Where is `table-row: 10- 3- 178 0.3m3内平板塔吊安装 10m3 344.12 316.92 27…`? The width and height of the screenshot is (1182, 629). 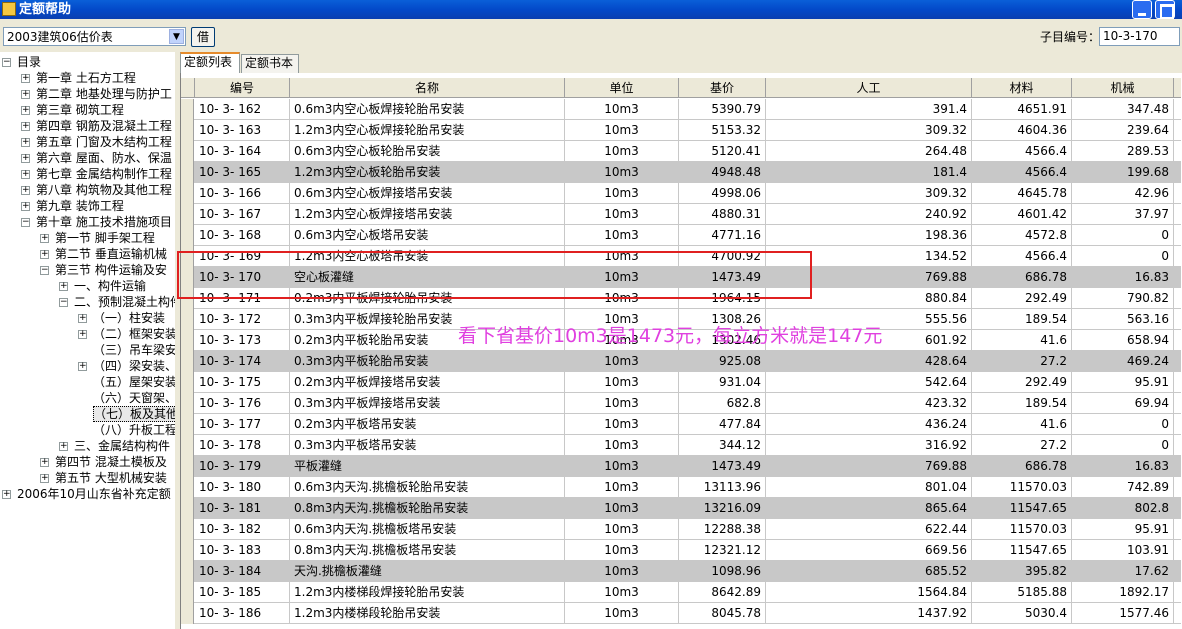
table-row: 10- 3- 178 0.3m3内平板塔吊安装 10m3 344.12 316.92 27… is located at coordinates (681, 445).